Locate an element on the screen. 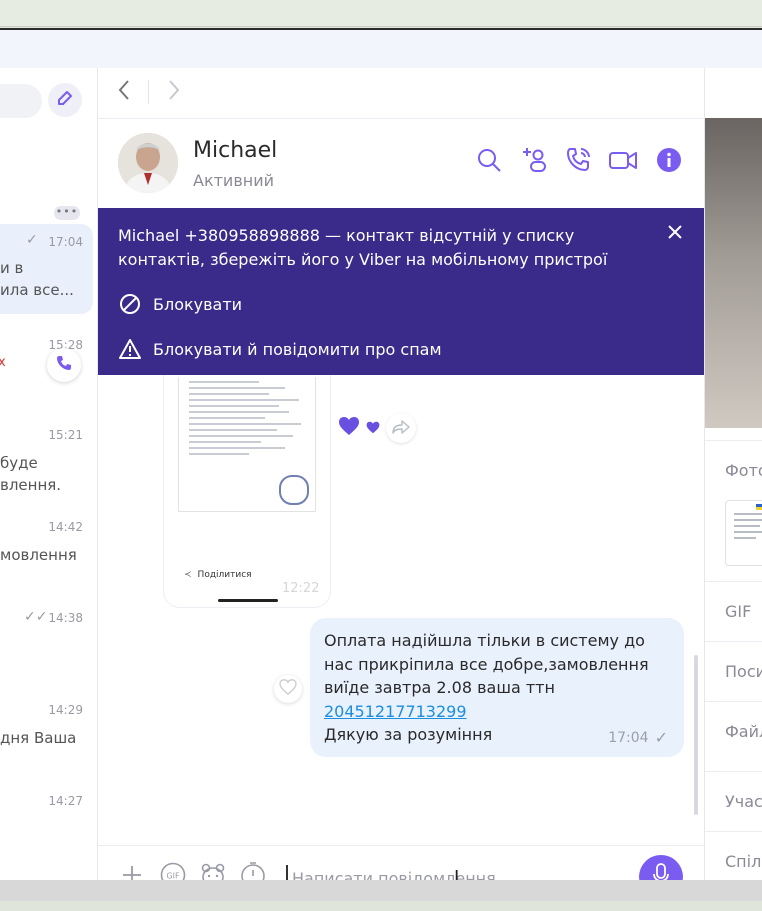  chat-snippet: мовлення is located at coordinates (38, 555).